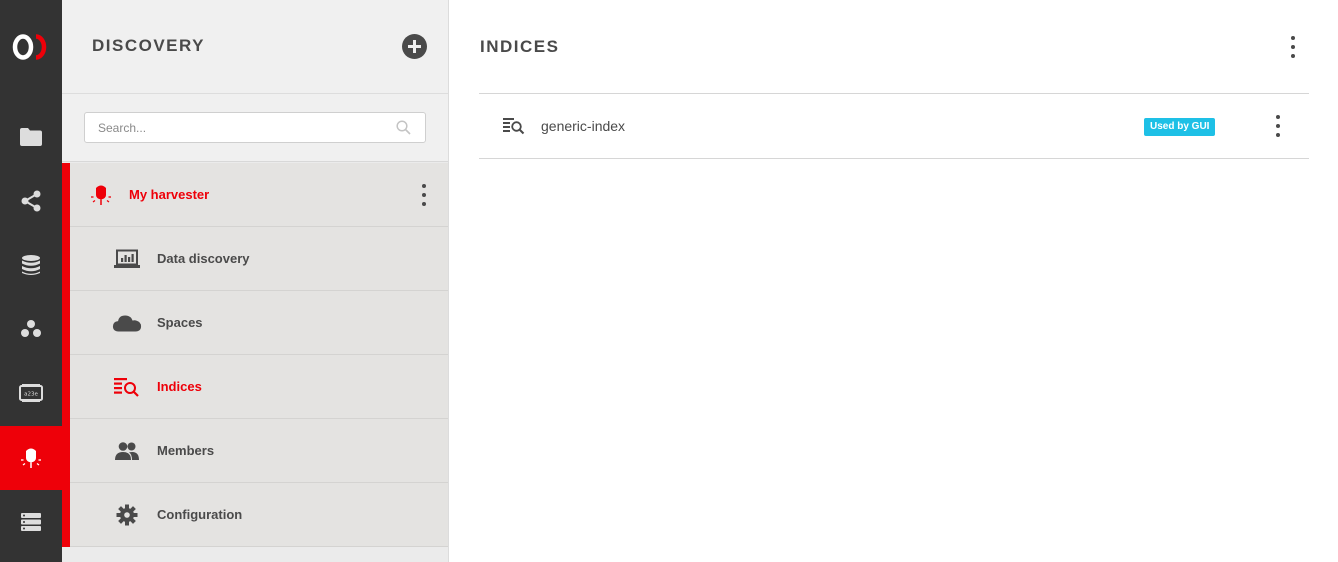  I want to click on sidebar-search-area, so click(255, 128).